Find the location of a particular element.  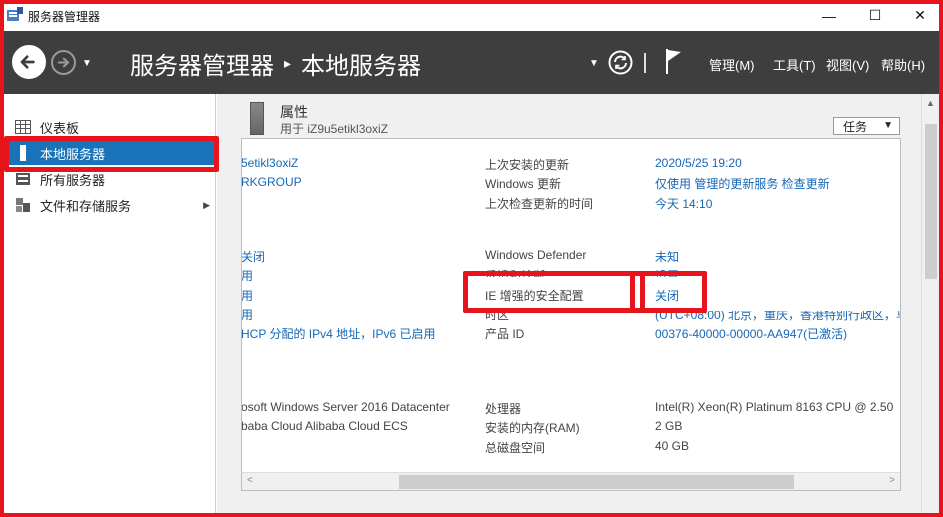

breadcrumb-current: 本地服务器 is located at coordinates (361, 66).